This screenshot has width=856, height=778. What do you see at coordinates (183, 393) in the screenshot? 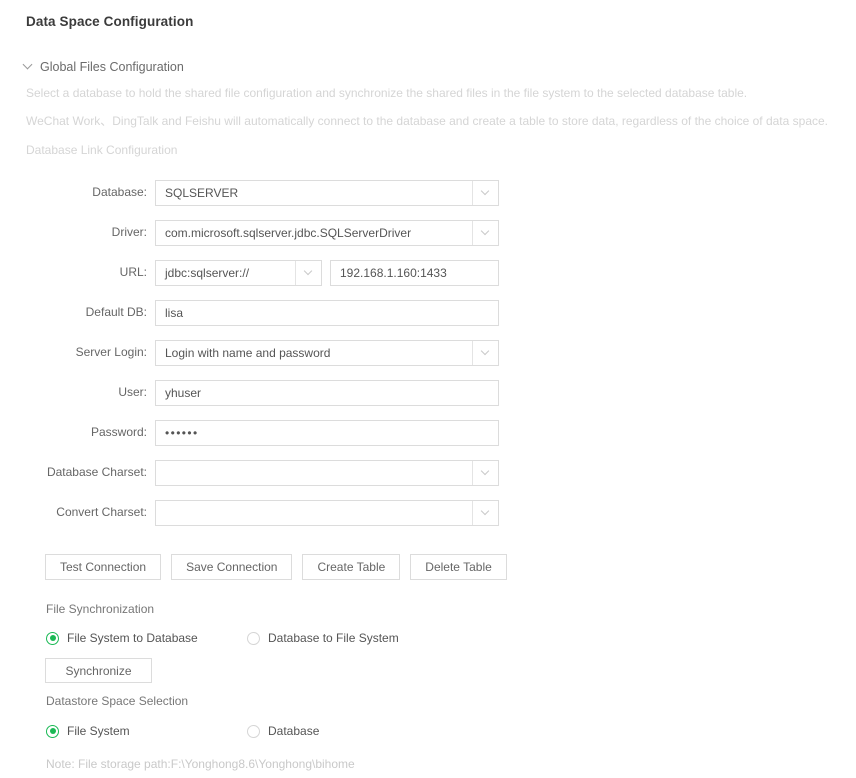
I see `user-value: yhuser` at bounding box center [183, 393].